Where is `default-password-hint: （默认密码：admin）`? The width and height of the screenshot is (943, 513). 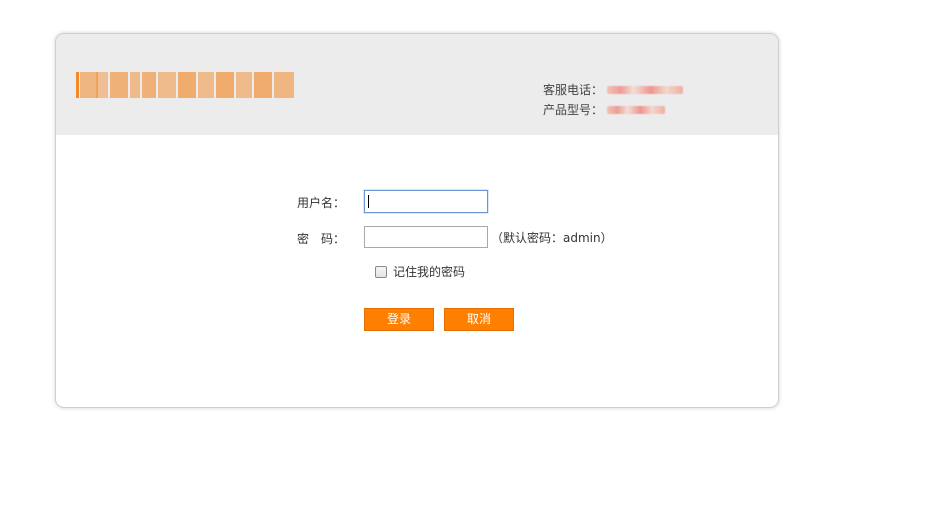 default-password-hint: （默认密码：admin） is located at coordinates (552, 238).